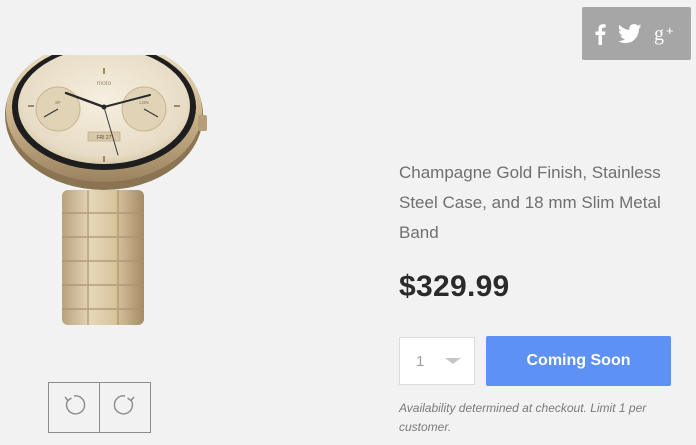 This screenshot has height=445, width=696. I want to click on rotate-right-icon, so click(125, 407).